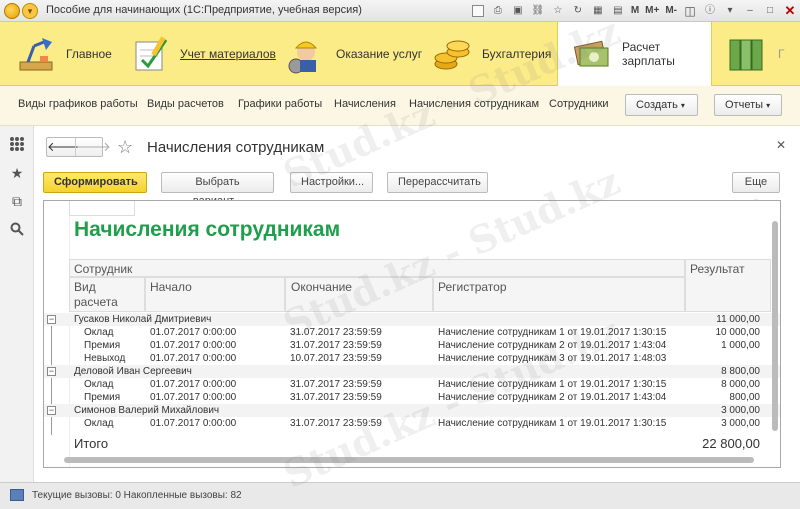 This screenshot has width=800, height=509. Describe the element at coordinates (412, 319) in the screenshot. I see `group-row: − Гусаков Николай Дмитриевич 11 000,00` at that location.